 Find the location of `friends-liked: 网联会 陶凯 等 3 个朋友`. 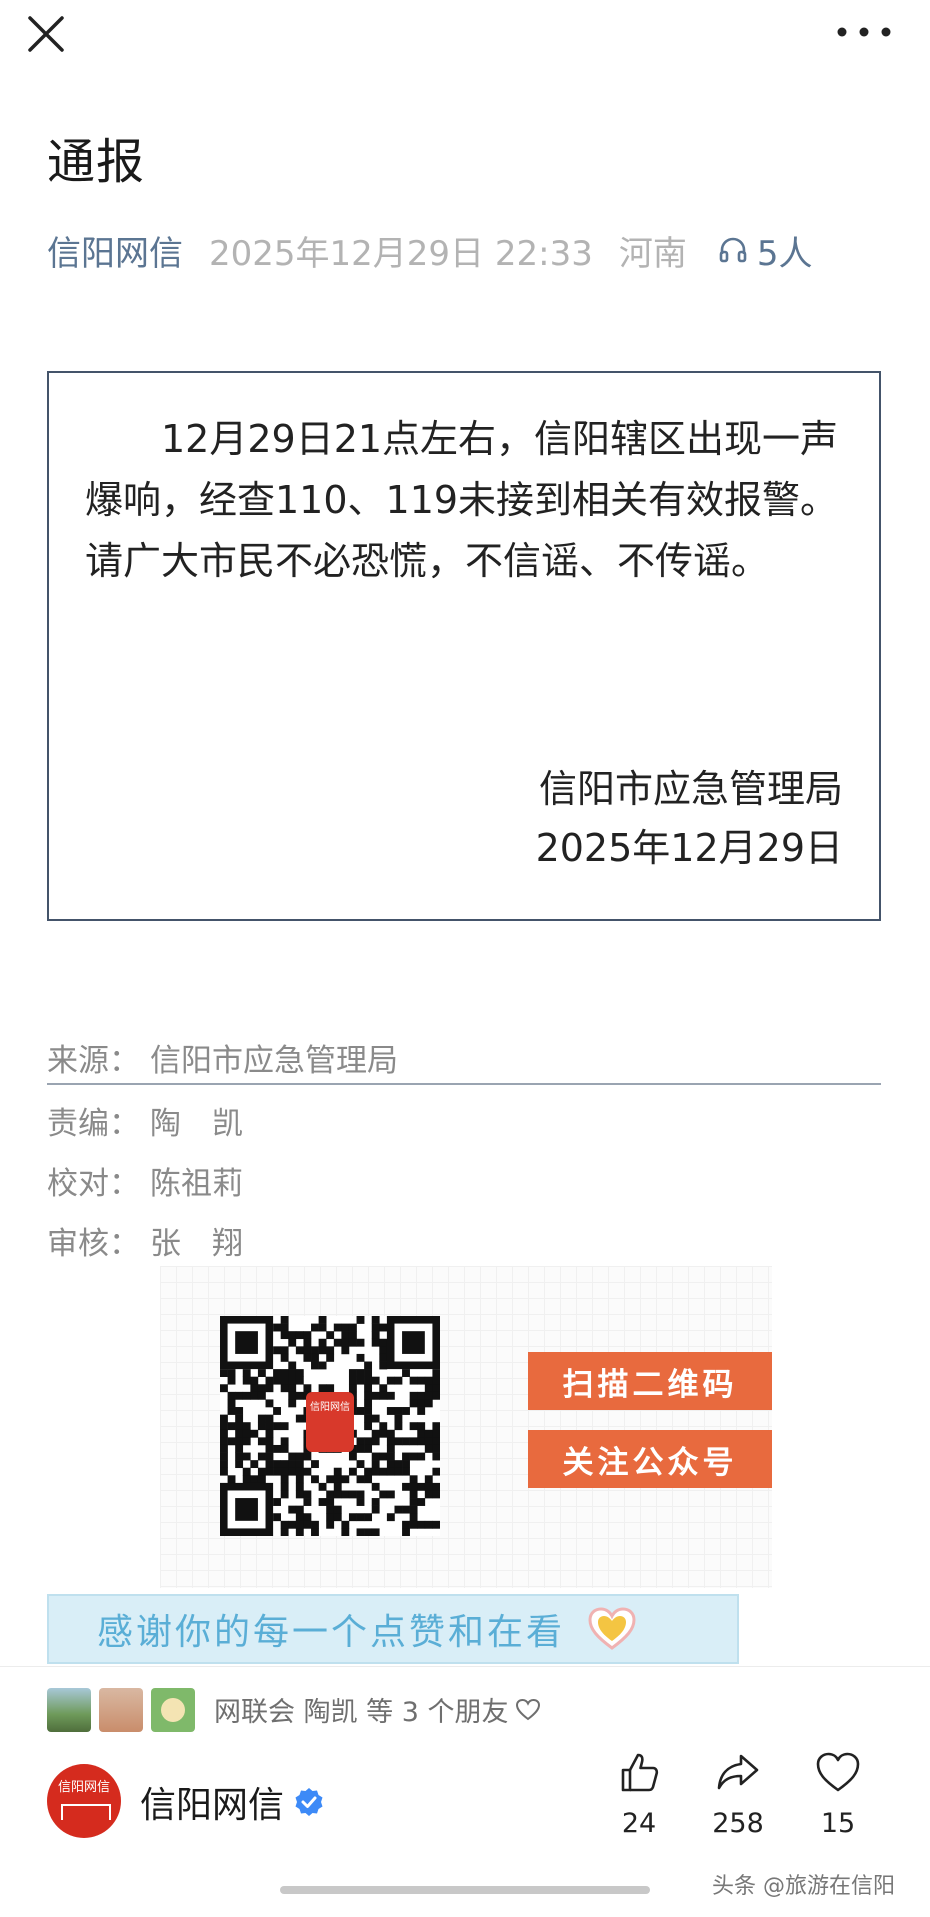

friends-liked: 网联会 陶凯 等 3 个朋友 is located at coordinates (377, 1709).